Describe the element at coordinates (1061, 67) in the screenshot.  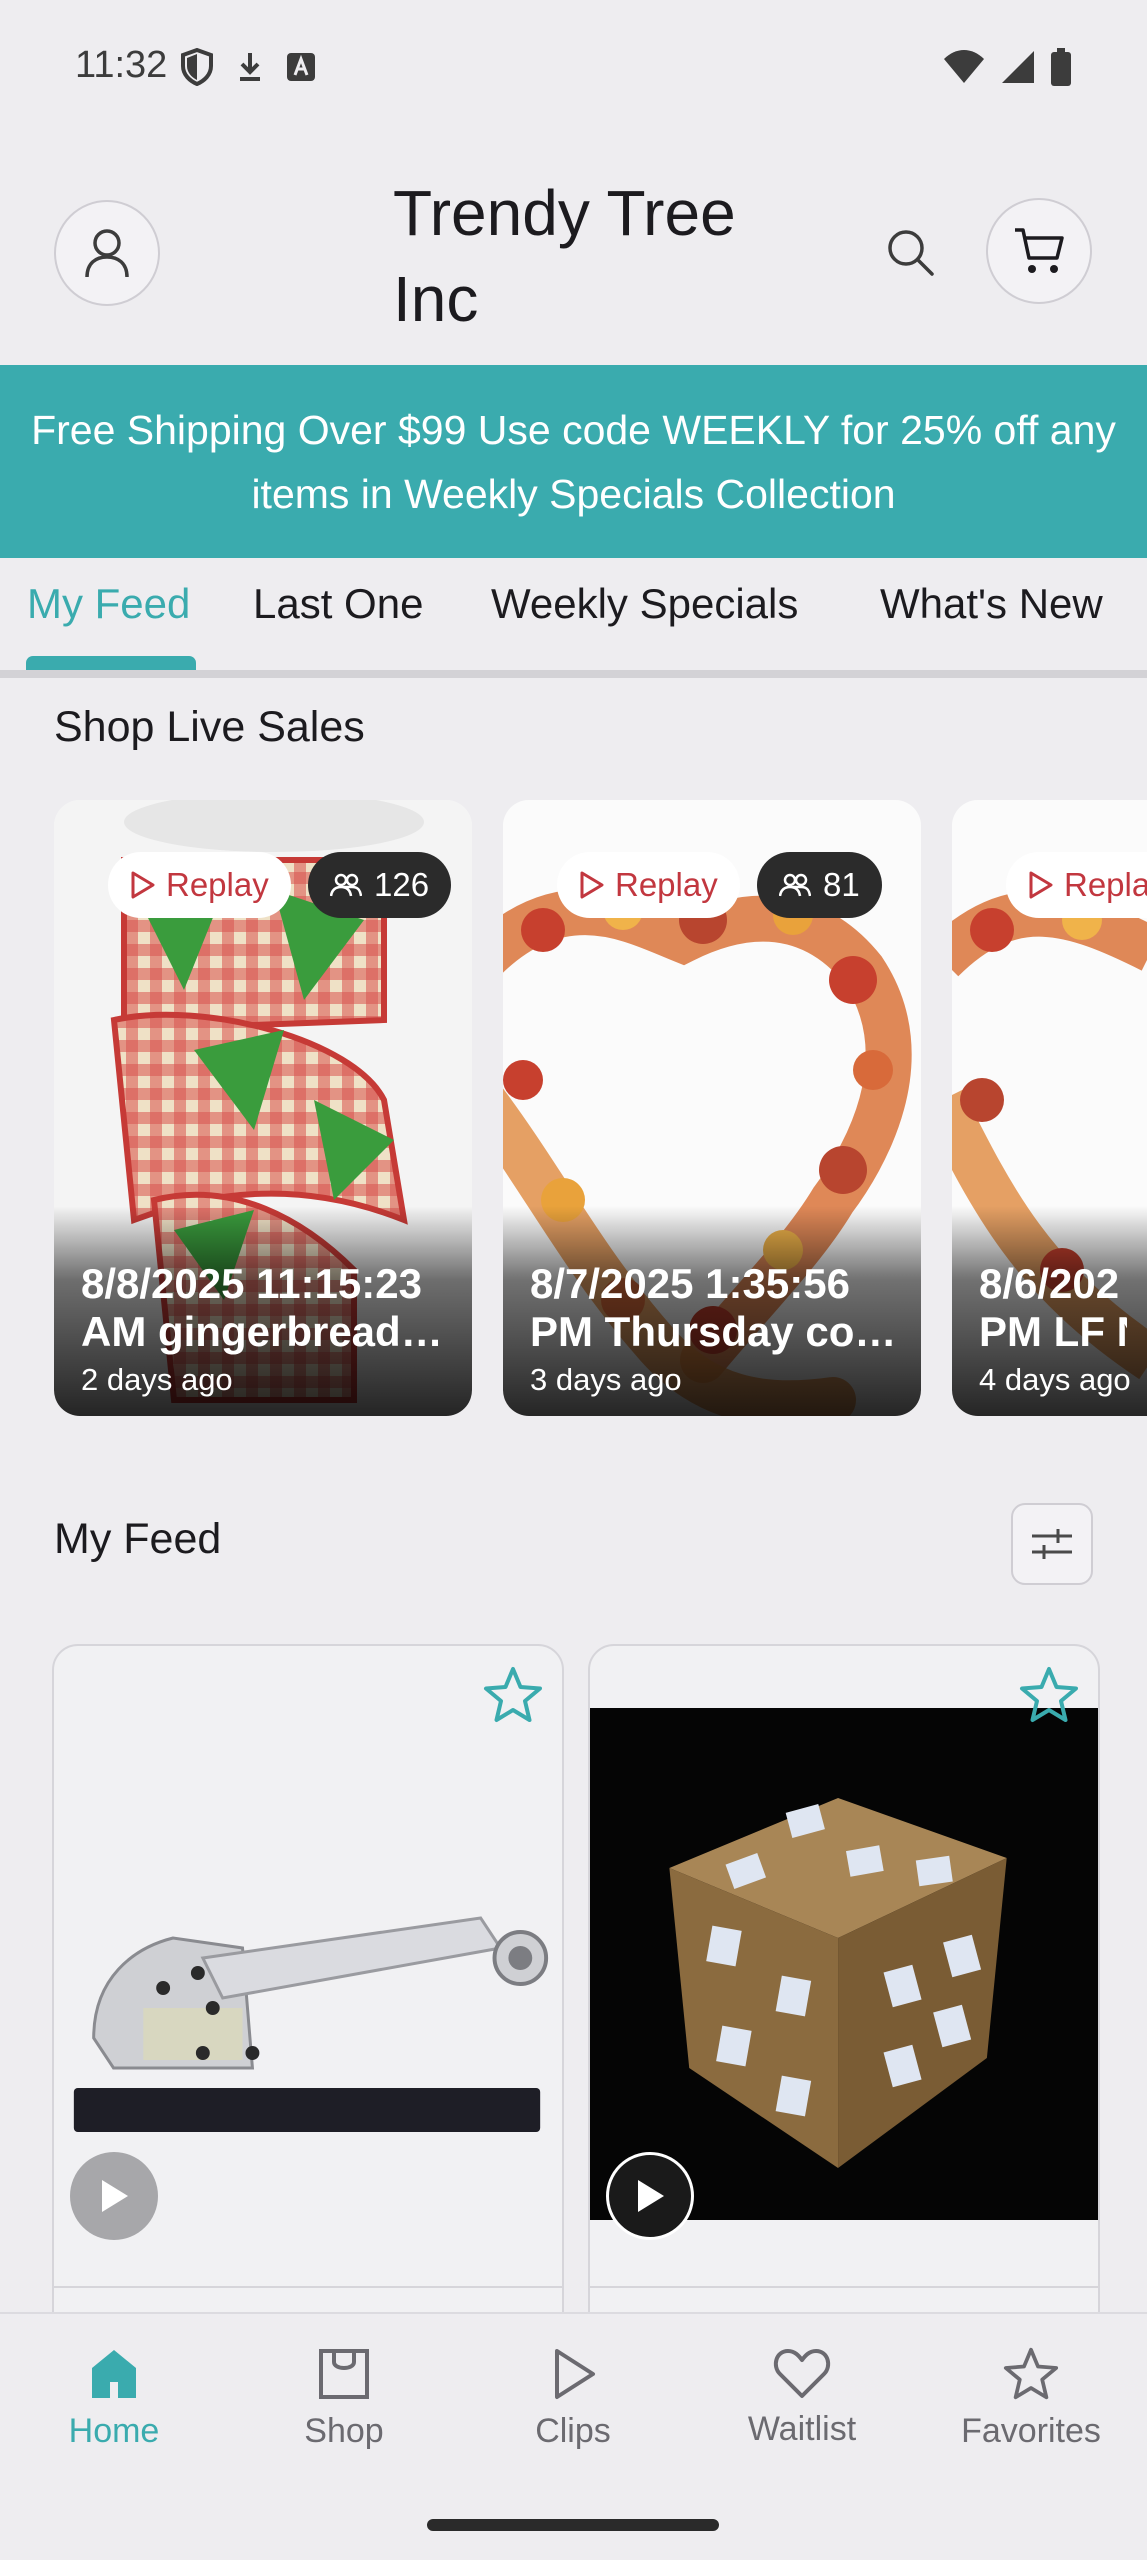
I see `battery-icon` at that location.